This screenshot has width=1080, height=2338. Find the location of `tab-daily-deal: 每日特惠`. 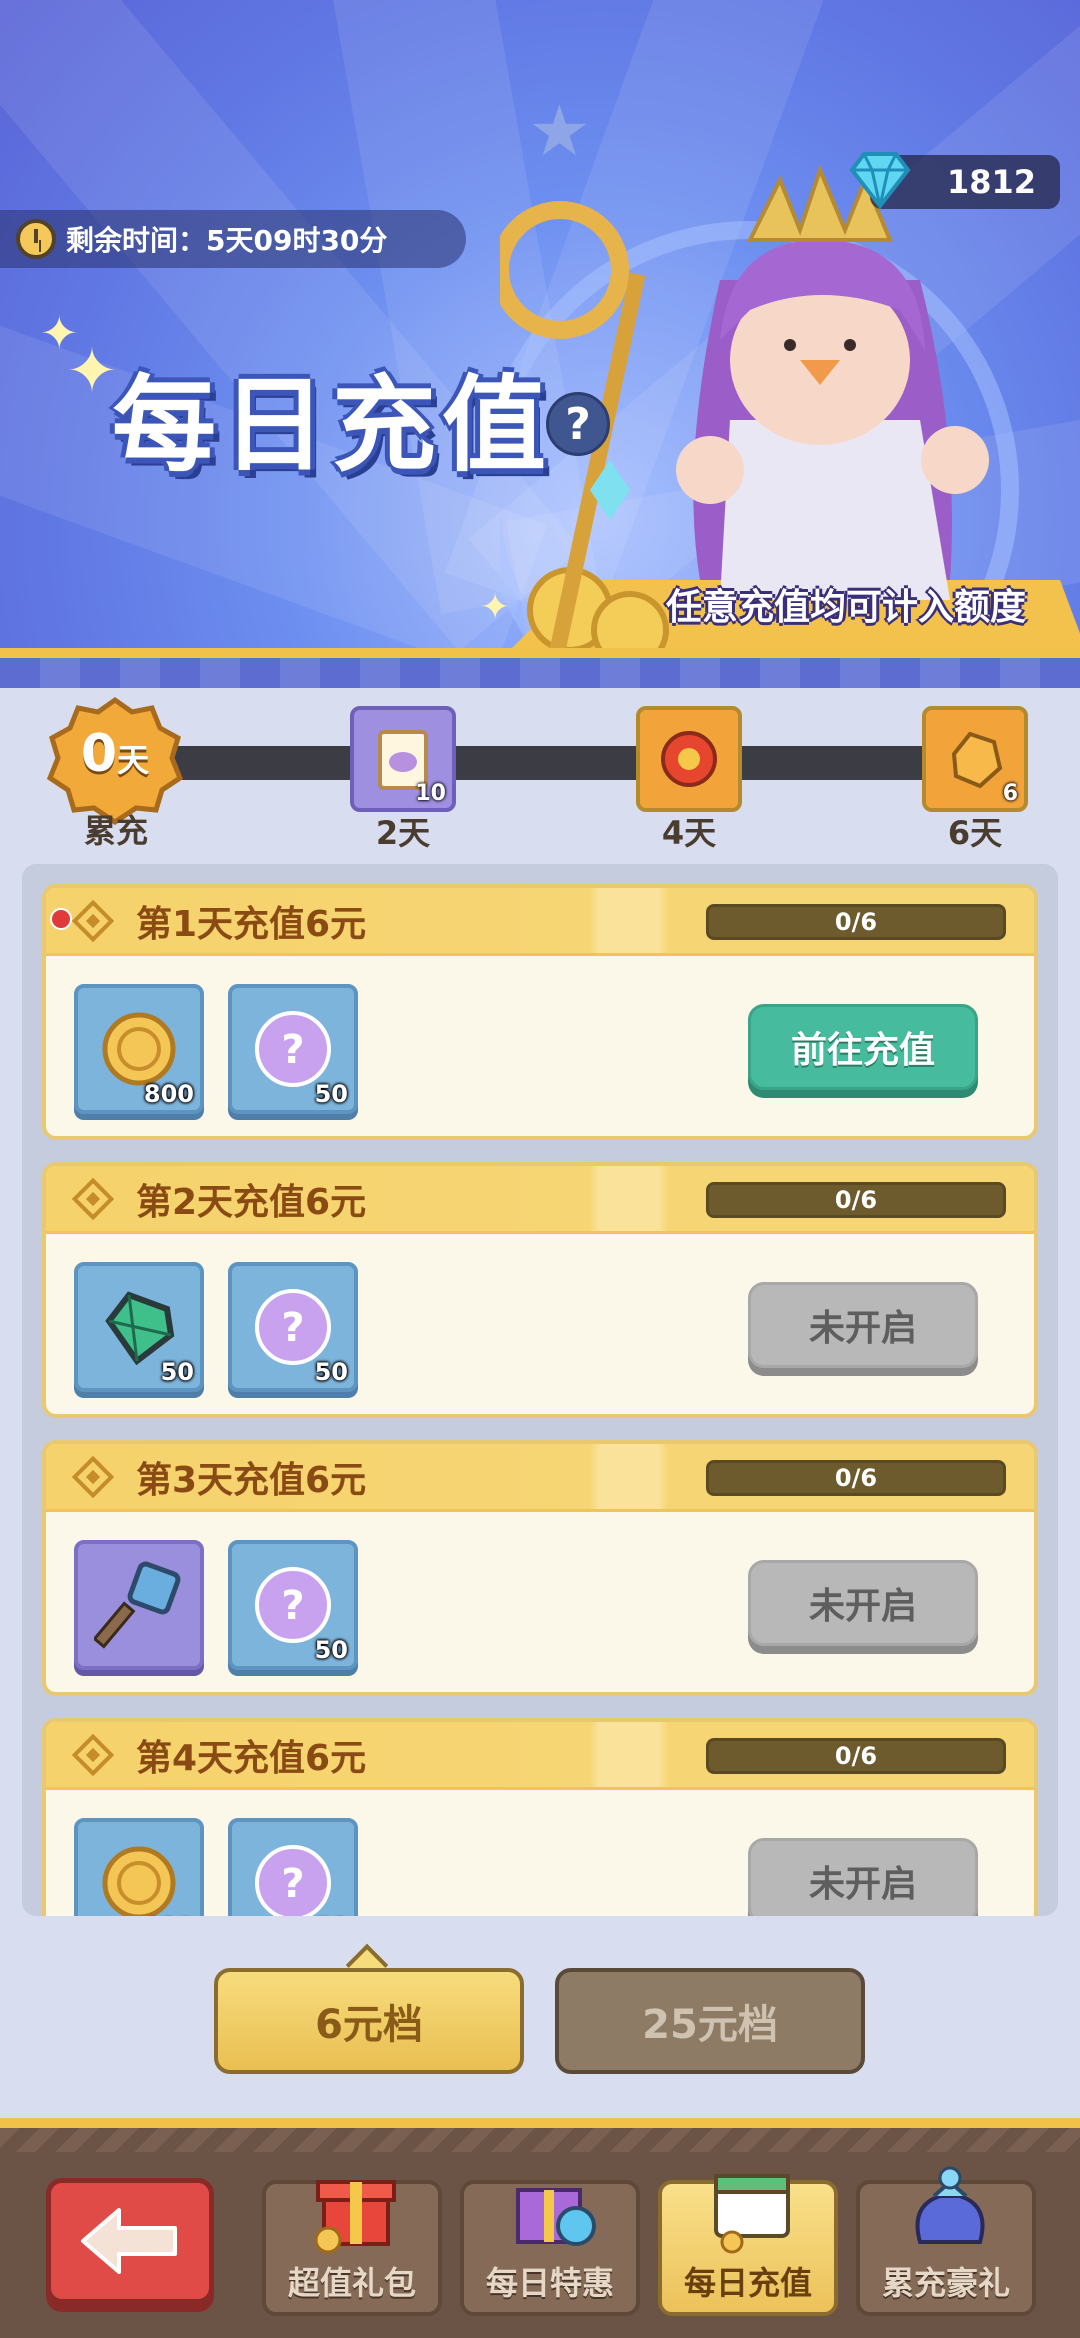

tab-daily-deal: 每日特惠 is located at coordinates (550, 2248).